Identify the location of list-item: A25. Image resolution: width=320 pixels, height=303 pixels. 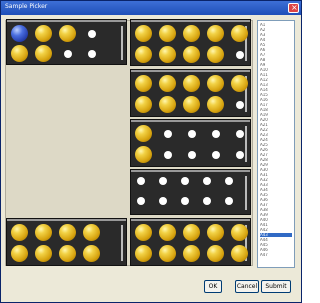
(276, 145).